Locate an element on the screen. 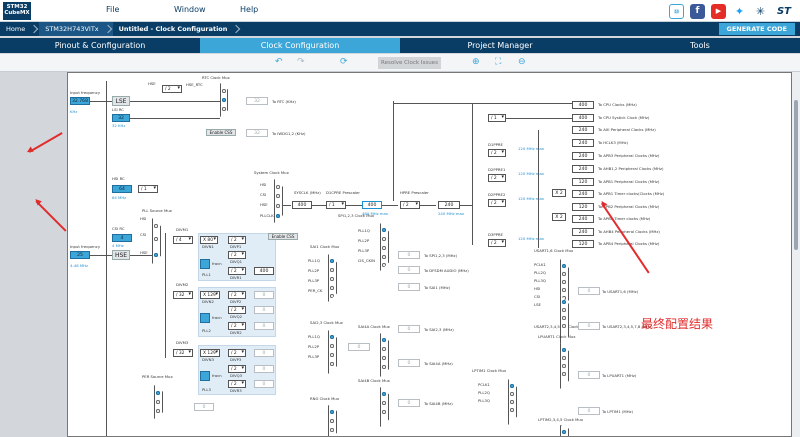 Image resolution: width=800 pixels, height=437 pixels. divq2-select: / 2 is located at coordinates (237, 310).